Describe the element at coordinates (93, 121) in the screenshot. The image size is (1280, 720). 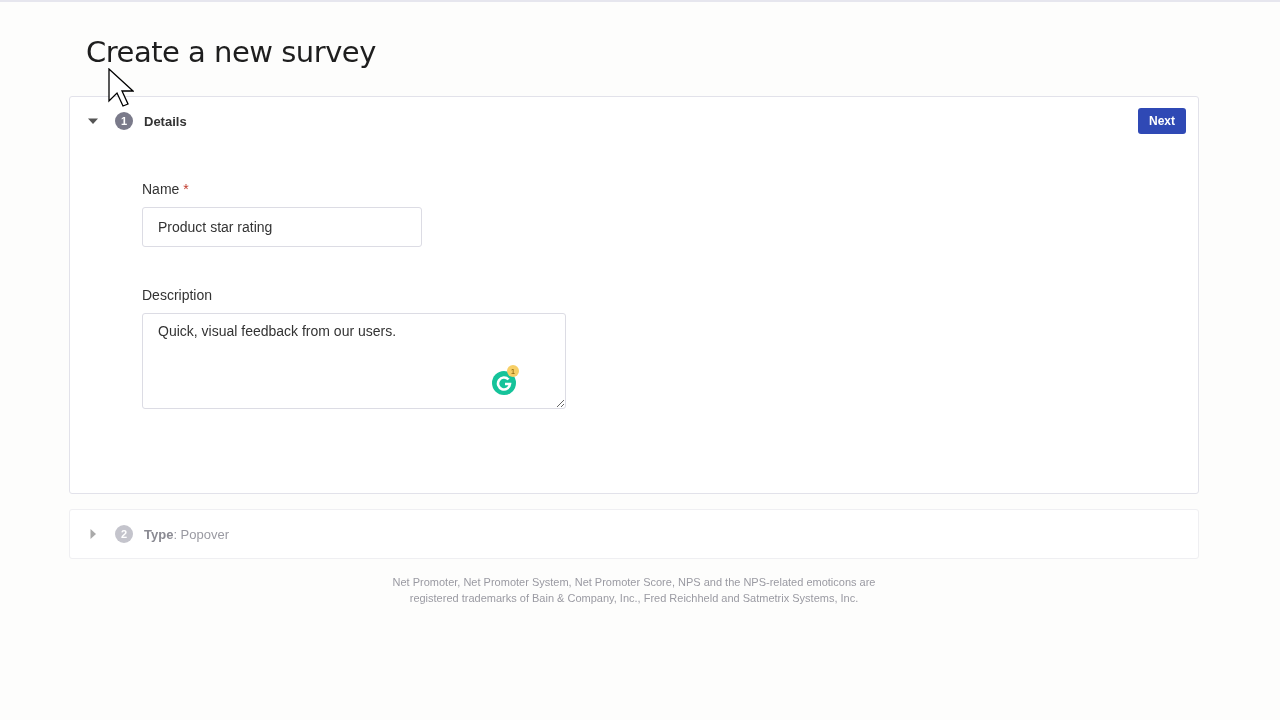
I see `caret-icon` at that location.